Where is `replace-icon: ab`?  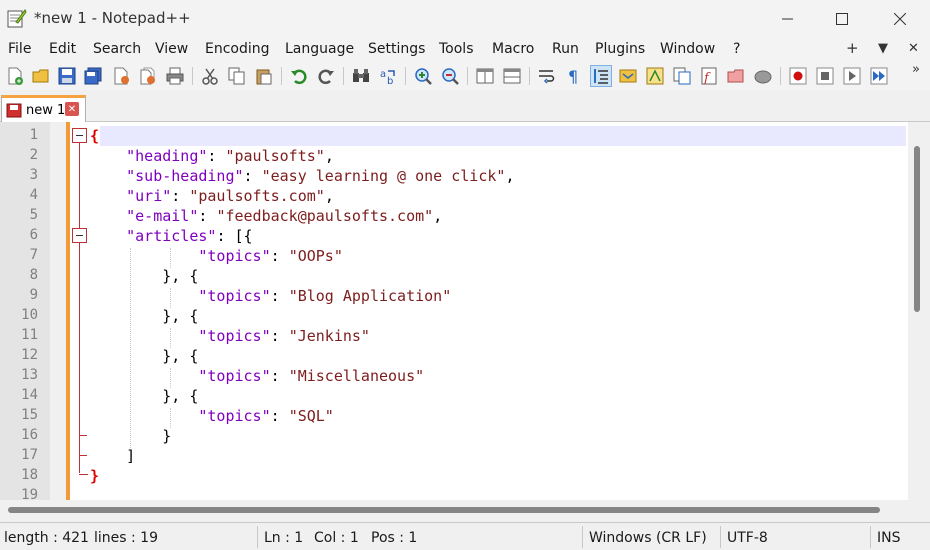
replace-icon: ab is located at coordinates (388, 76).